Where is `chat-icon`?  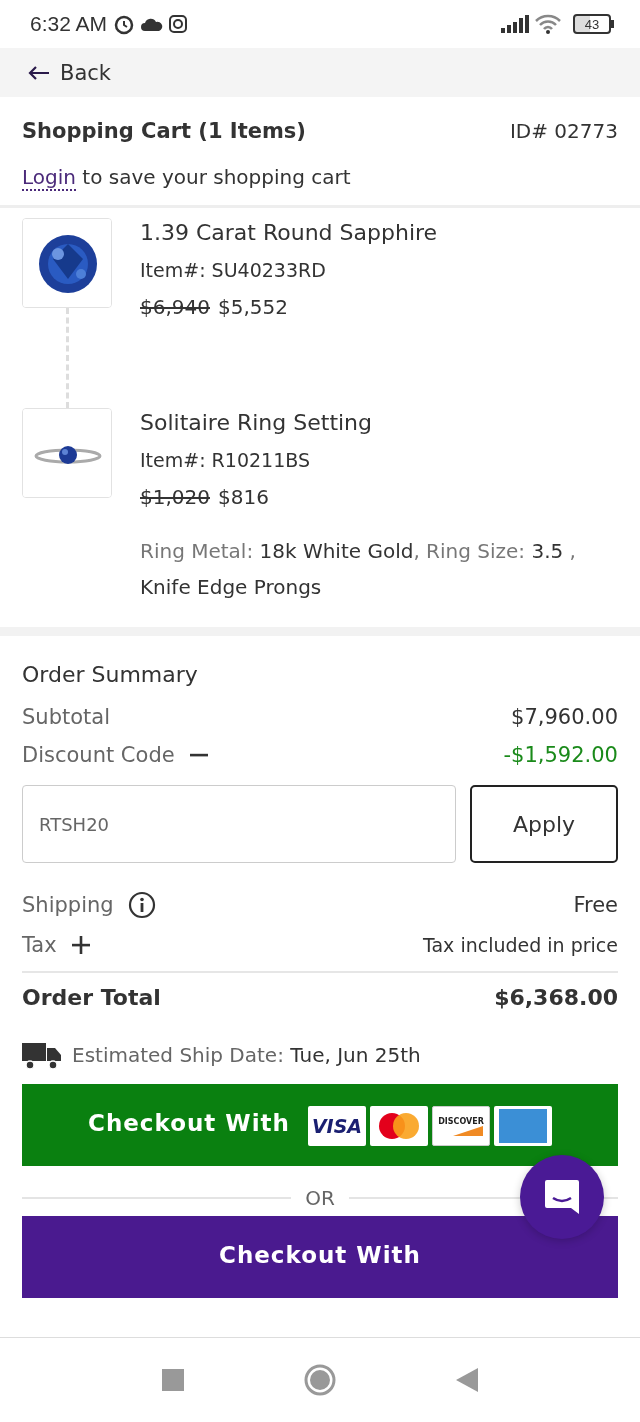
chat-icon is located at coordinates (562, 1197).